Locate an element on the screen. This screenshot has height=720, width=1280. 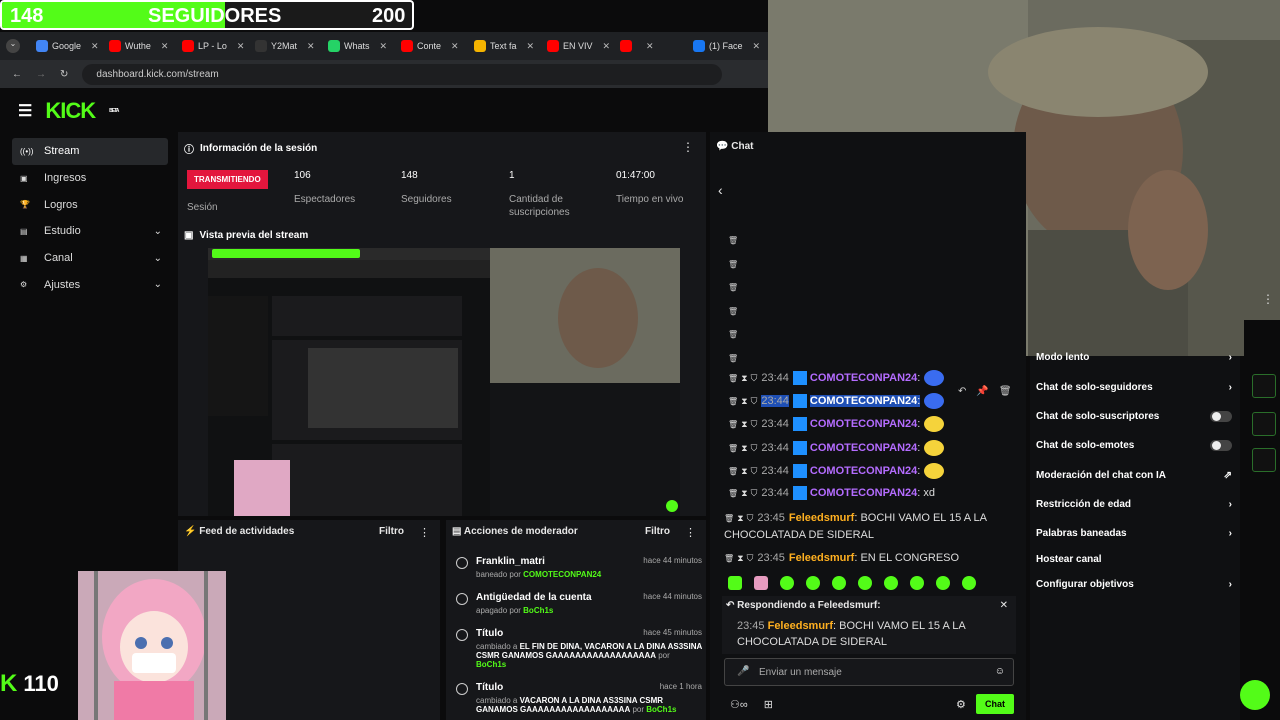
menu-icon: ☰ is located at coordinates (25, 111).